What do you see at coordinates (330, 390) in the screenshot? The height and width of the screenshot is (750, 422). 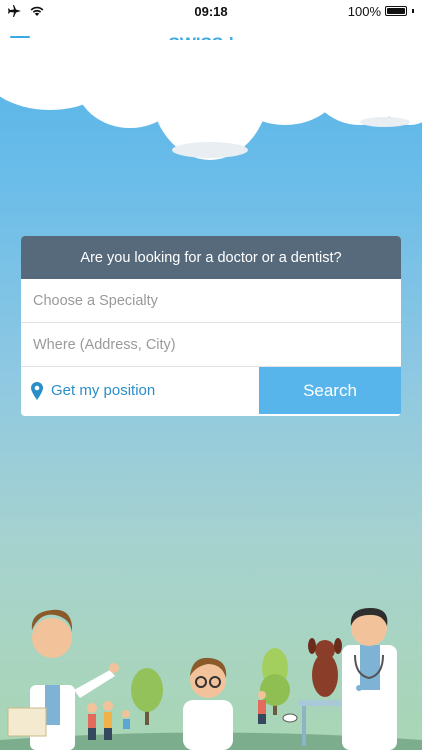 I see `search-button: Search` at bounding box center [330, 390].